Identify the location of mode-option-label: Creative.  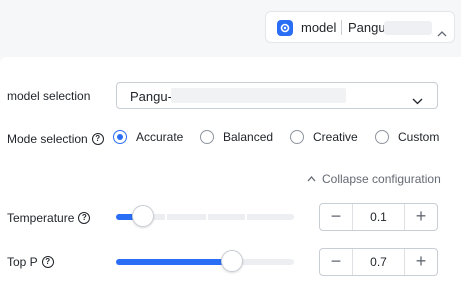
(335, 137).